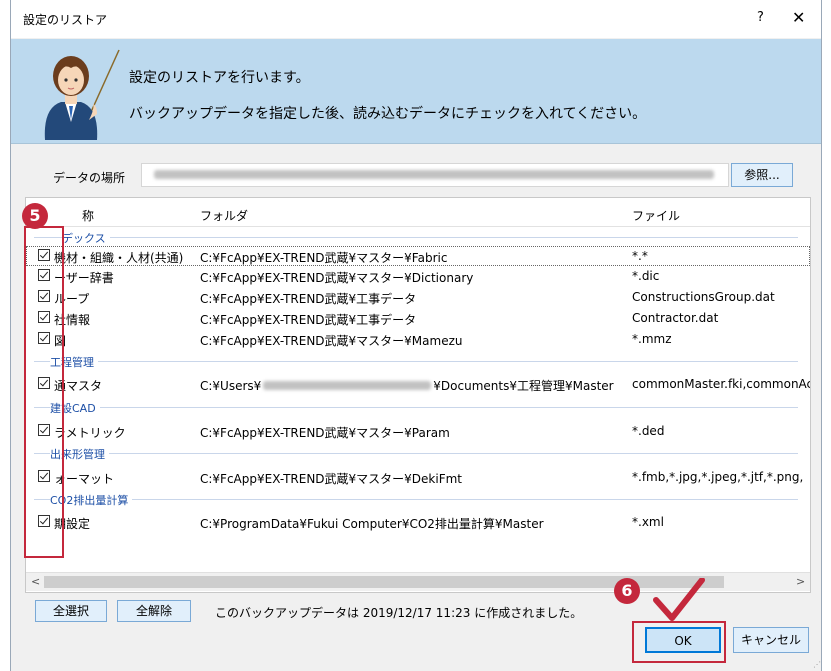 This screenshot has width=831, height=671. I want to click on backup-created-info: このバックアップデータは 2019/12/17 11:23 に作成されました。, so click(399, 613).